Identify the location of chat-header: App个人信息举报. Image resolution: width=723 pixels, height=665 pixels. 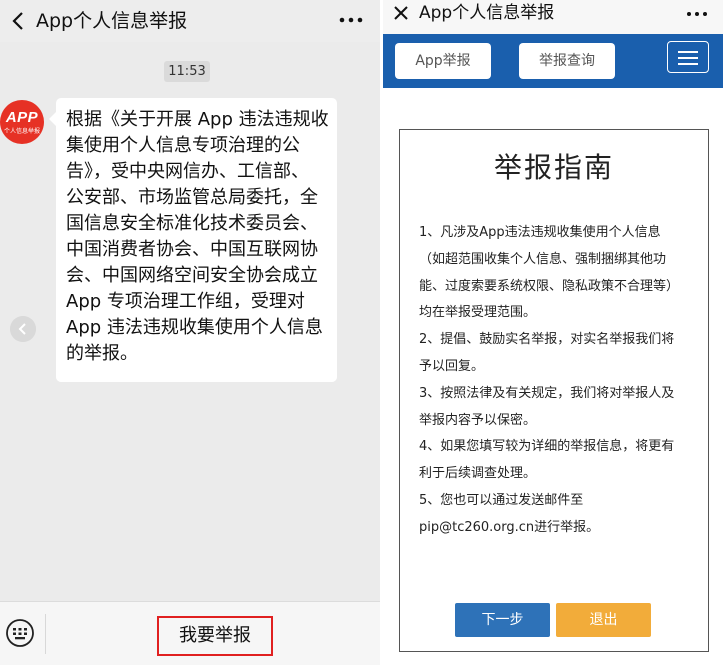
(190, 21).